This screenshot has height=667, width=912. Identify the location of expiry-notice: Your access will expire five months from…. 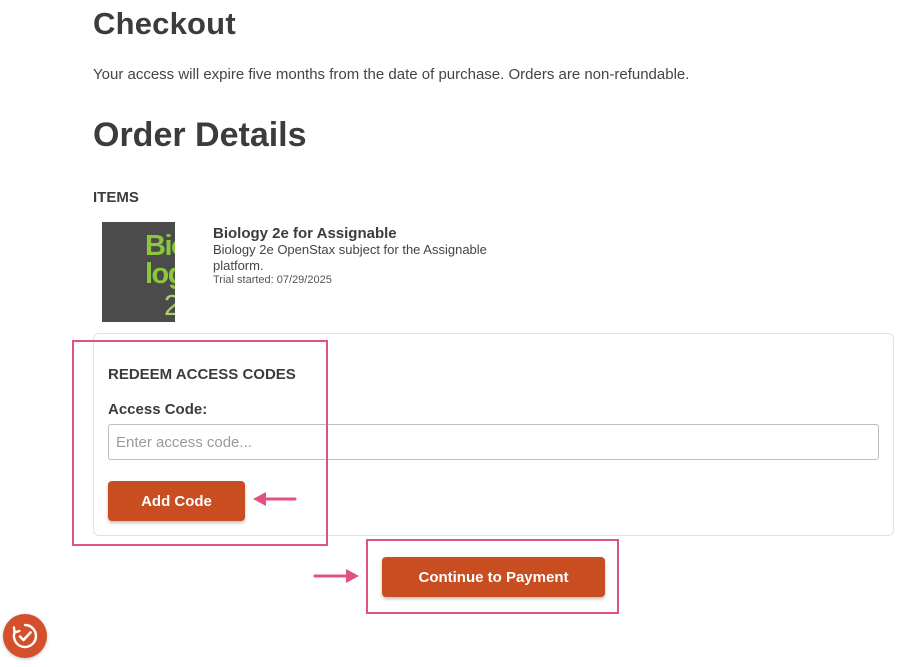
(391, 74).